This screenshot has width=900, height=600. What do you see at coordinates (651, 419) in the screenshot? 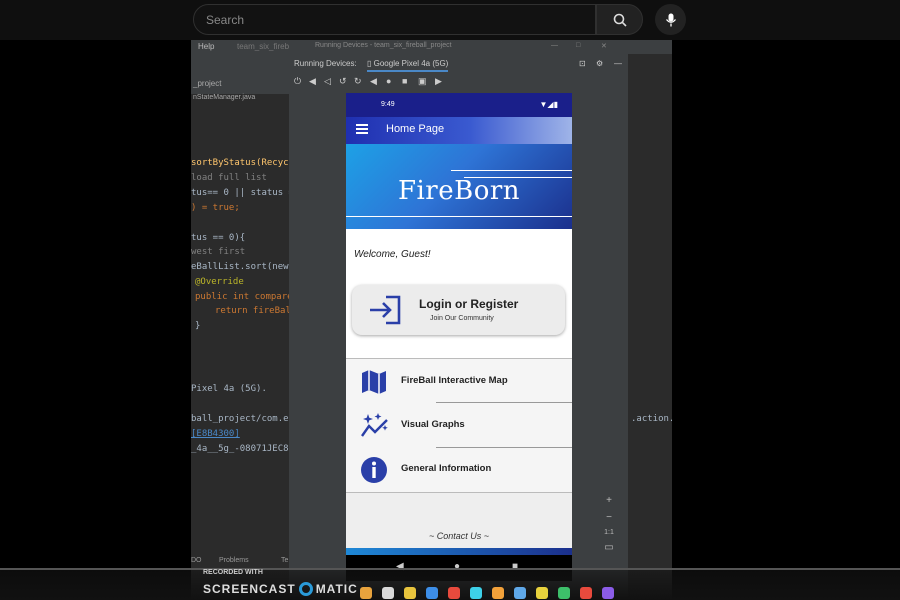
I see `console-right-text: .action.` at bounding box center [651, 419].